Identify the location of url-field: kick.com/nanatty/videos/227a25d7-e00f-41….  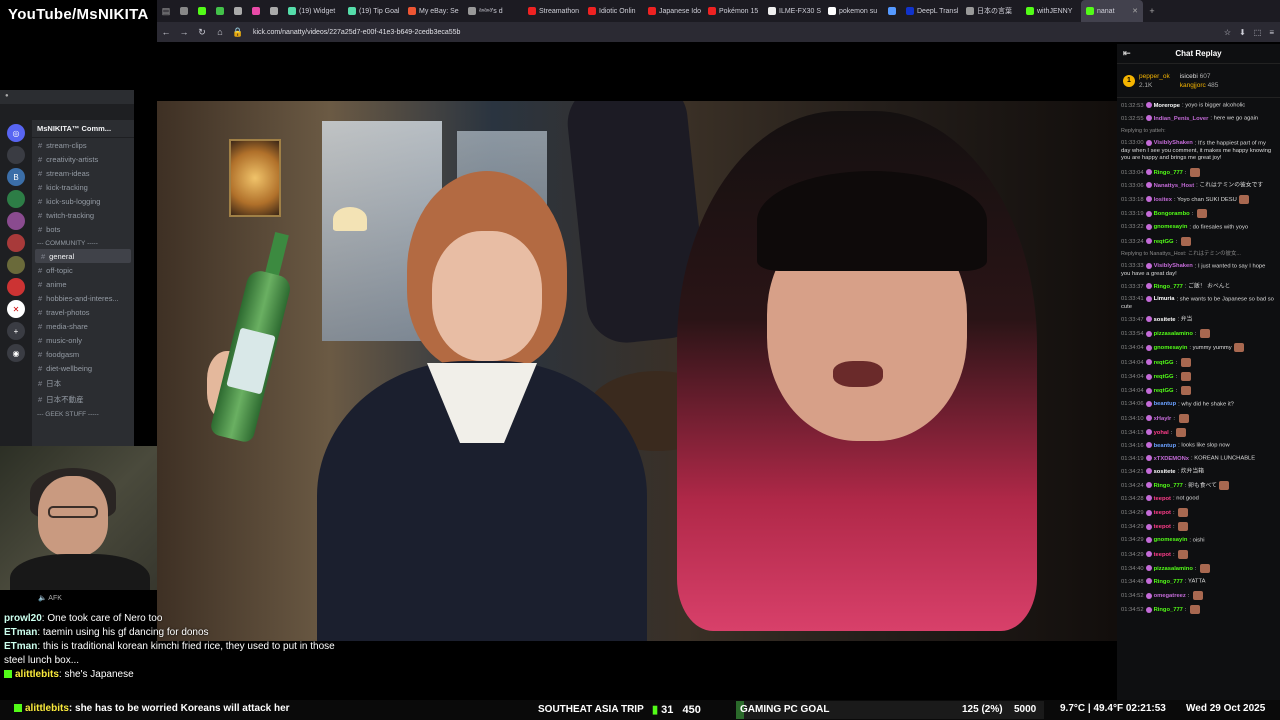
(738, 32).